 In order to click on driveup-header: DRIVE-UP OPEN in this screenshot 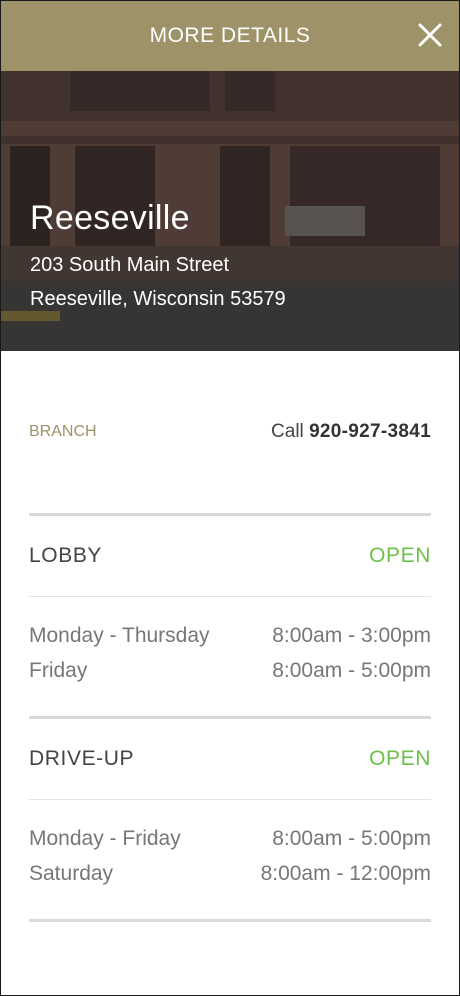, I will do `click(230, 759)`.